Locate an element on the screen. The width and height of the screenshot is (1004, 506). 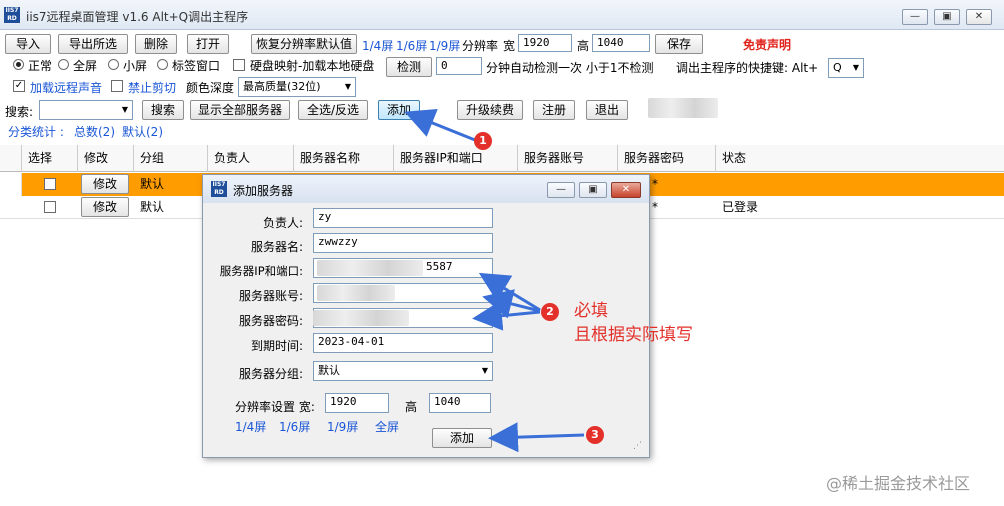
annotation-note-required: 必填 is located at coordinates (591, 311).